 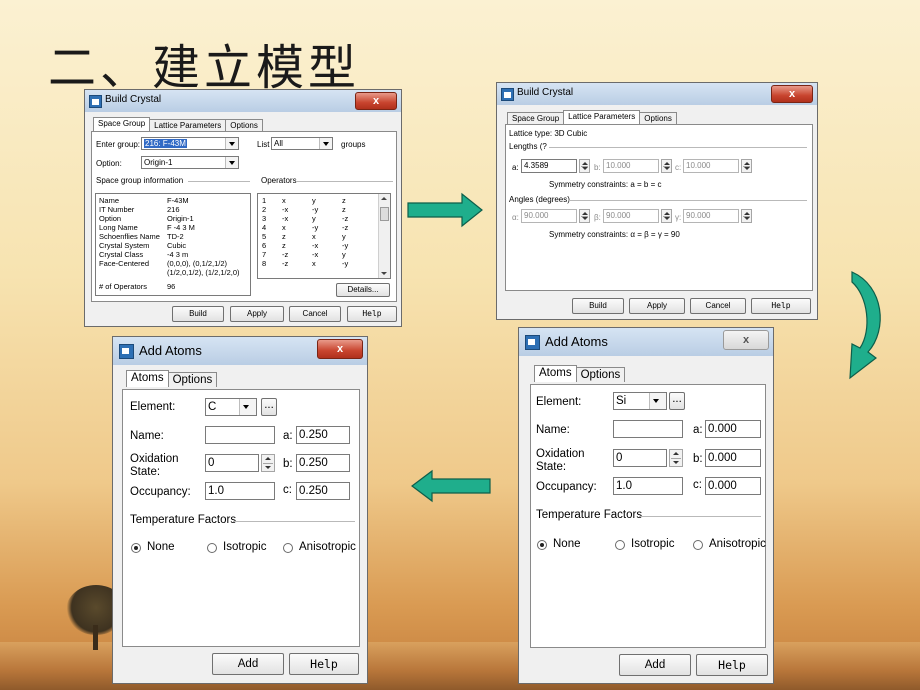 I want to click on alpha-input: 90.000, so click(x=549, y=216).